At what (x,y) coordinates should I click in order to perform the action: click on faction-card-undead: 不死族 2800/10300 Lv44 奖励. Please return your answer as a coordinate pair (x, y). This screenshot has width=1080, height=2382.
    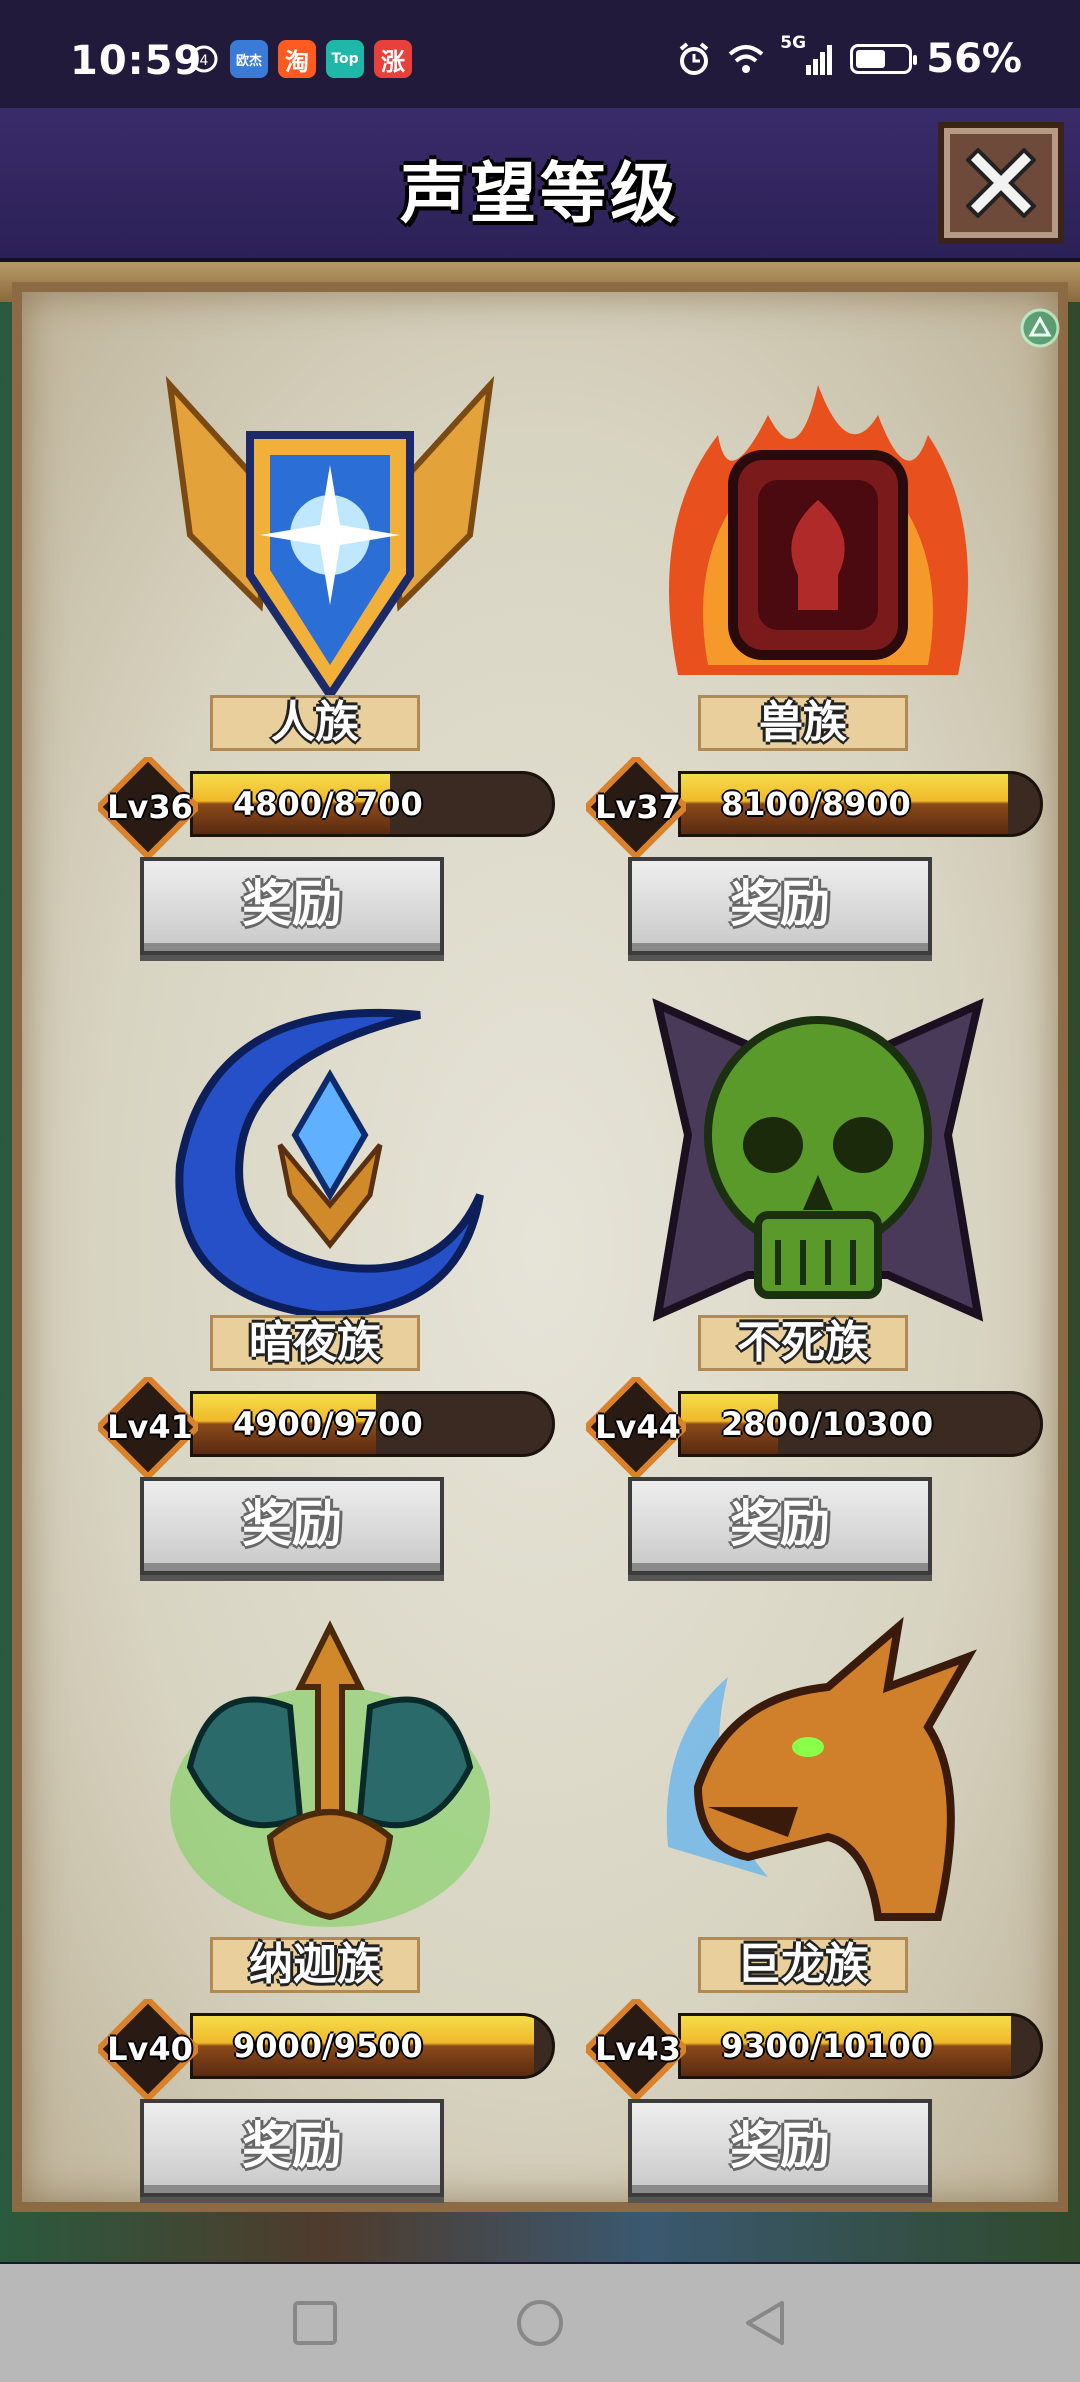
    Looking at the image, I should click on (818, 1295).